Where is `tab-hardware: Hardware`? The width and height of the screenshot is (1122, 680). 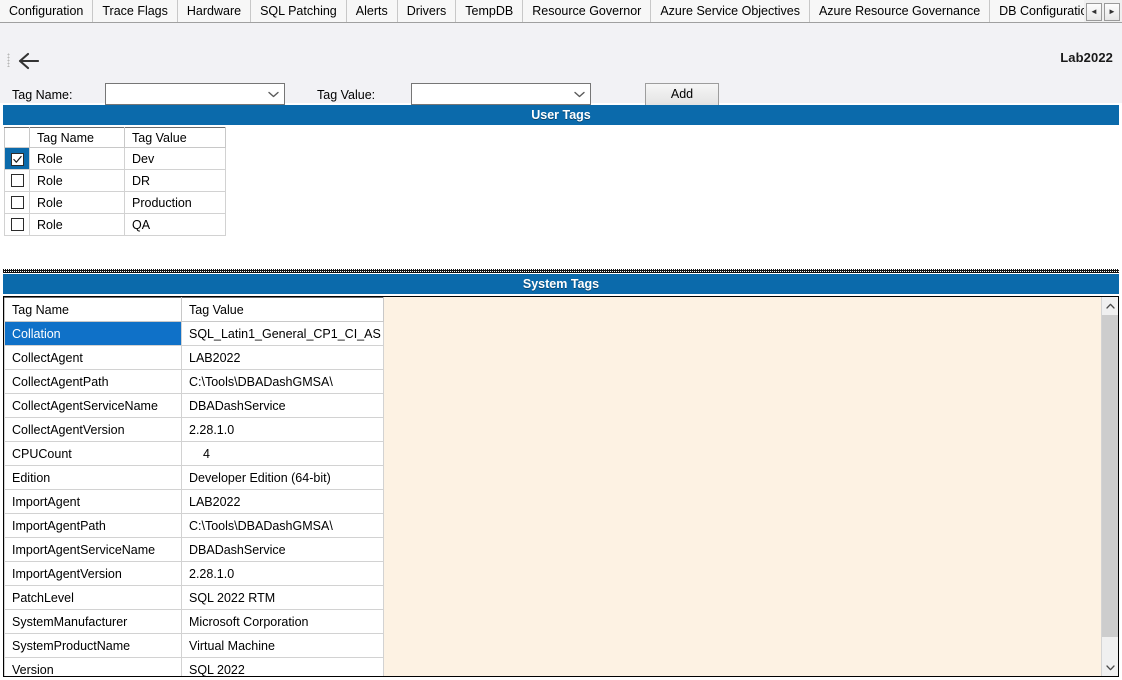 tab-hardware: Hardware is located at coordinates (214, 11).